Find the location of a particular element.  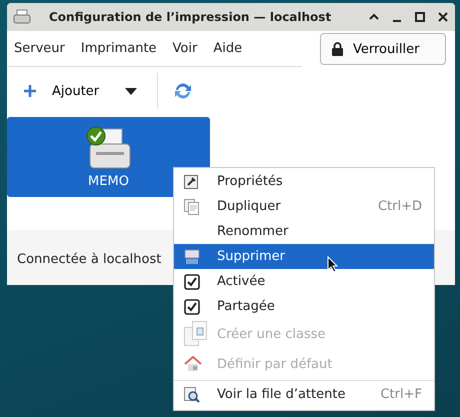

lock-icon is located at coordinates (337, 49).